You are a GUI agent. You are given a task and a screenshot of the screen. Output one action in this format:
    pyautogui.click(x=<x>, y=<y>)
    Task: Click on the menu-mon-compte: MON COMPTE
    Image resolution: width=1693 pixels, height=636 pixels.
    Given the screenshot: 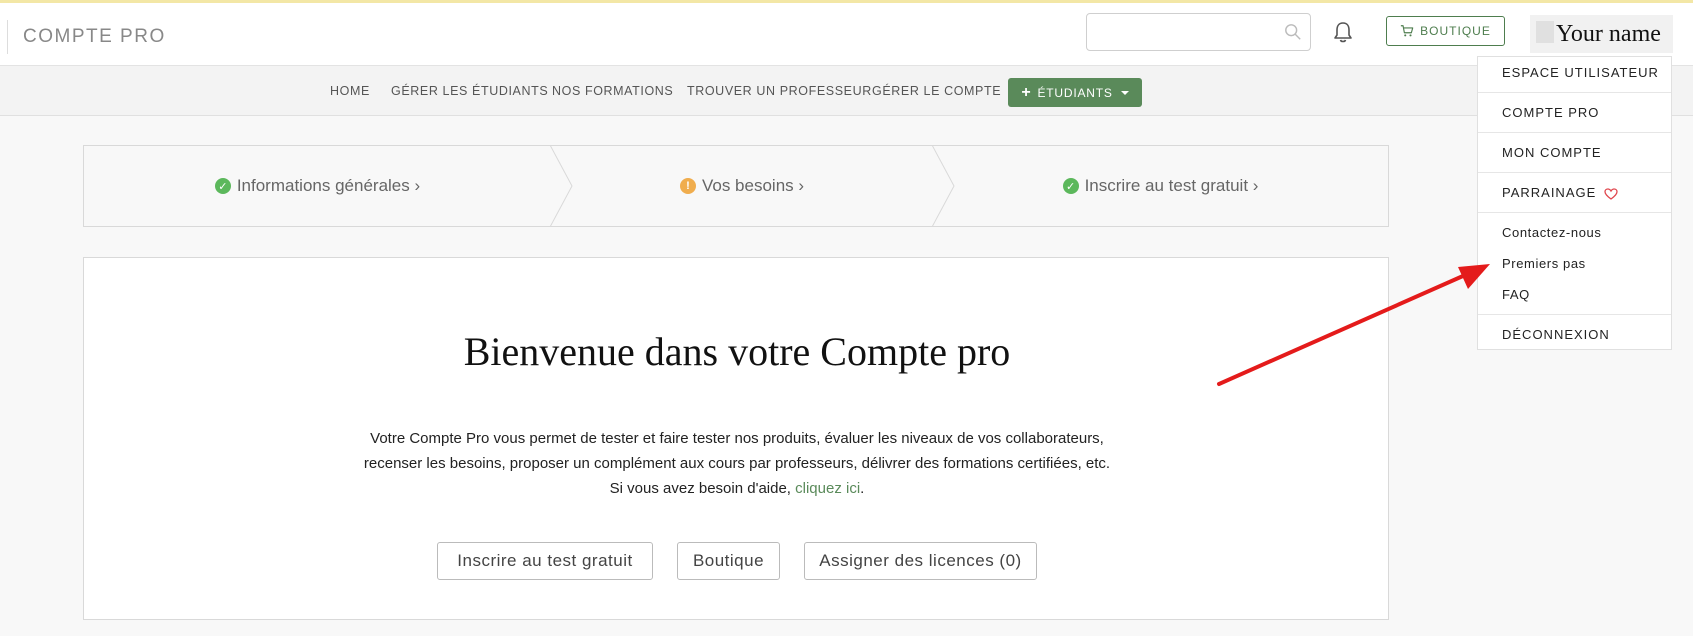 What is the action you would take?
    pyautogui.click(x=1552, y=152)
    